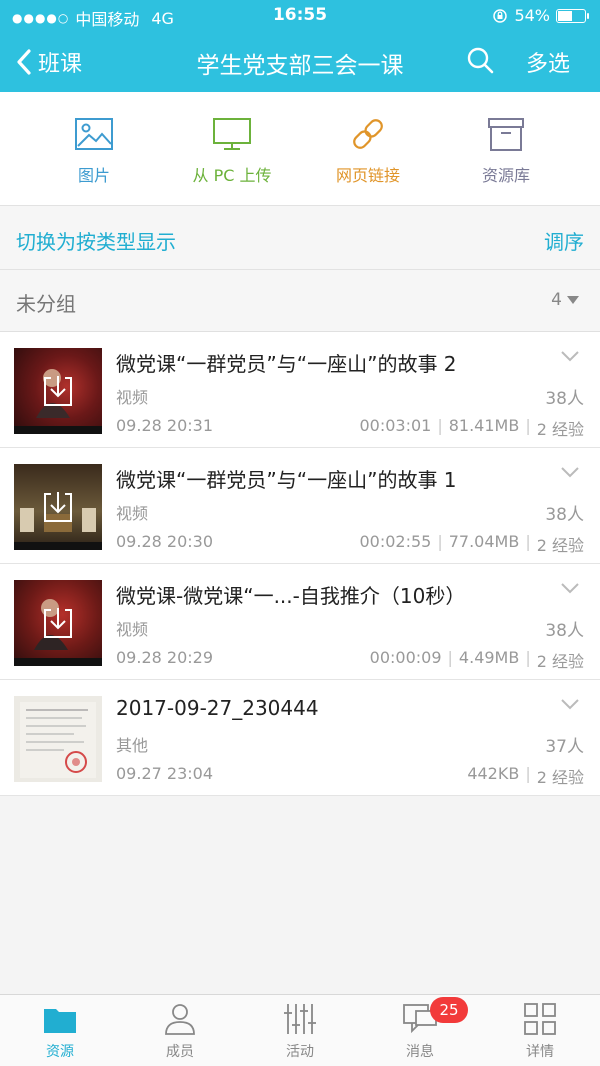 The height and width of the screenshot is (1066, 600). I want to click on tab-details-label: 详情, so click(540, 1052).